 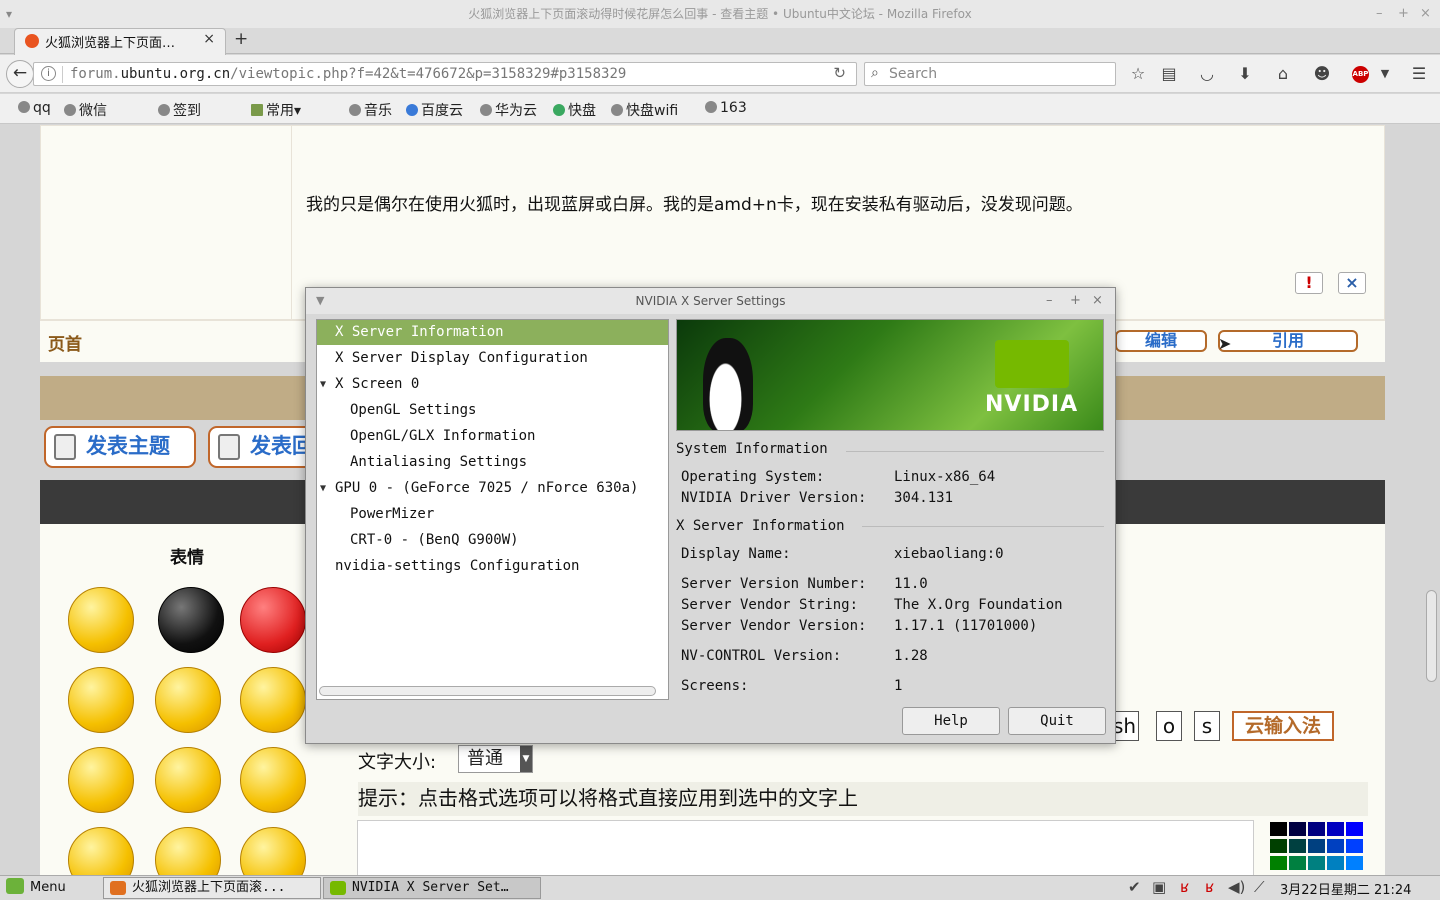 What do you see at coordinates (978, 605) in the screenshot?
I see `vendor-string-value: The X.Org Foundation` at bounding box center [978, 605].